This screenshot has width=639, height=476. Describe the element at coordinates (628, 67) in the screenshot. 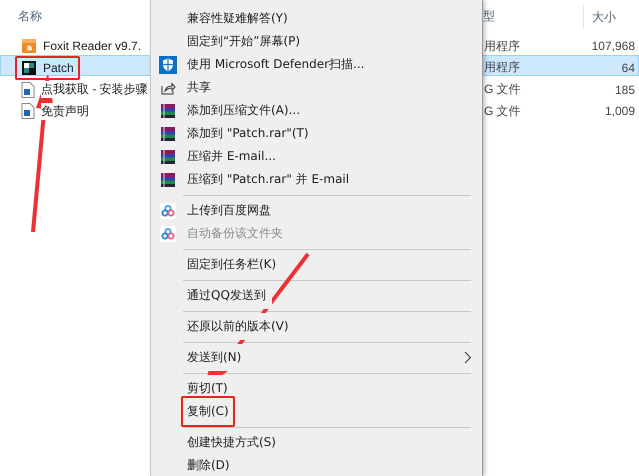

I see `file-size: 64` at that location.